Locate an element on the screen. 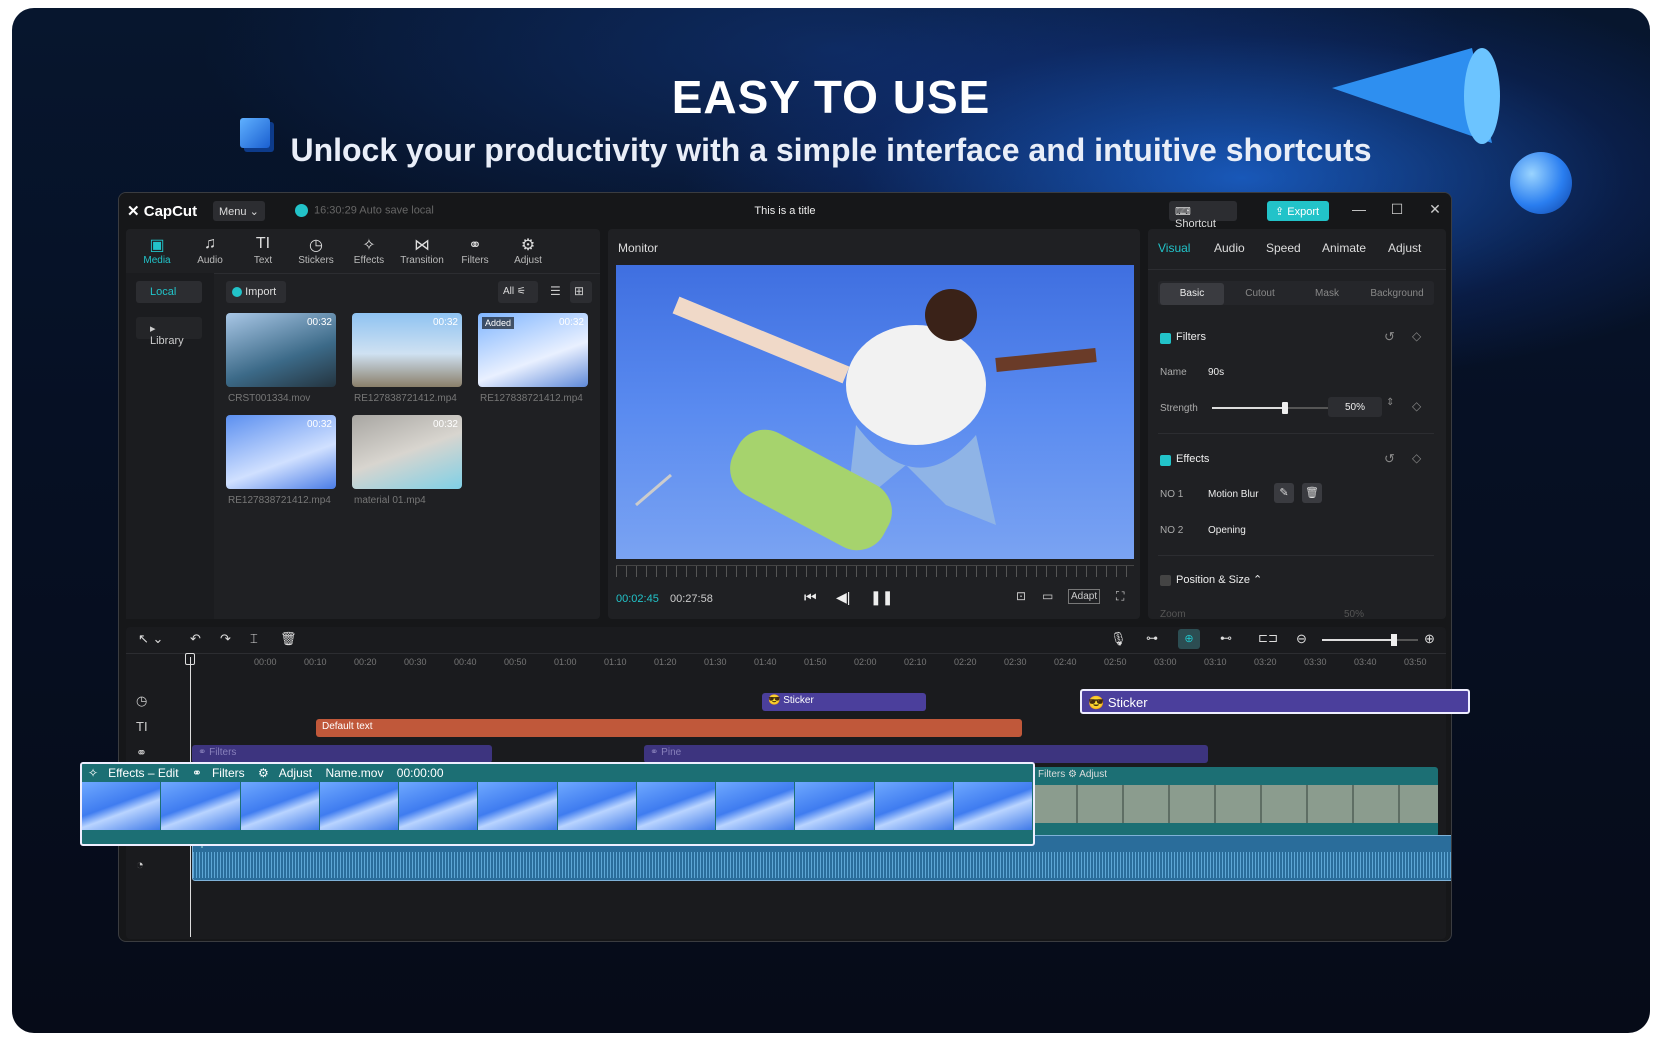 This screenshot has width=1662, height=1043. stepper-icon: ⇕ is located at coordinates (1390, 402).